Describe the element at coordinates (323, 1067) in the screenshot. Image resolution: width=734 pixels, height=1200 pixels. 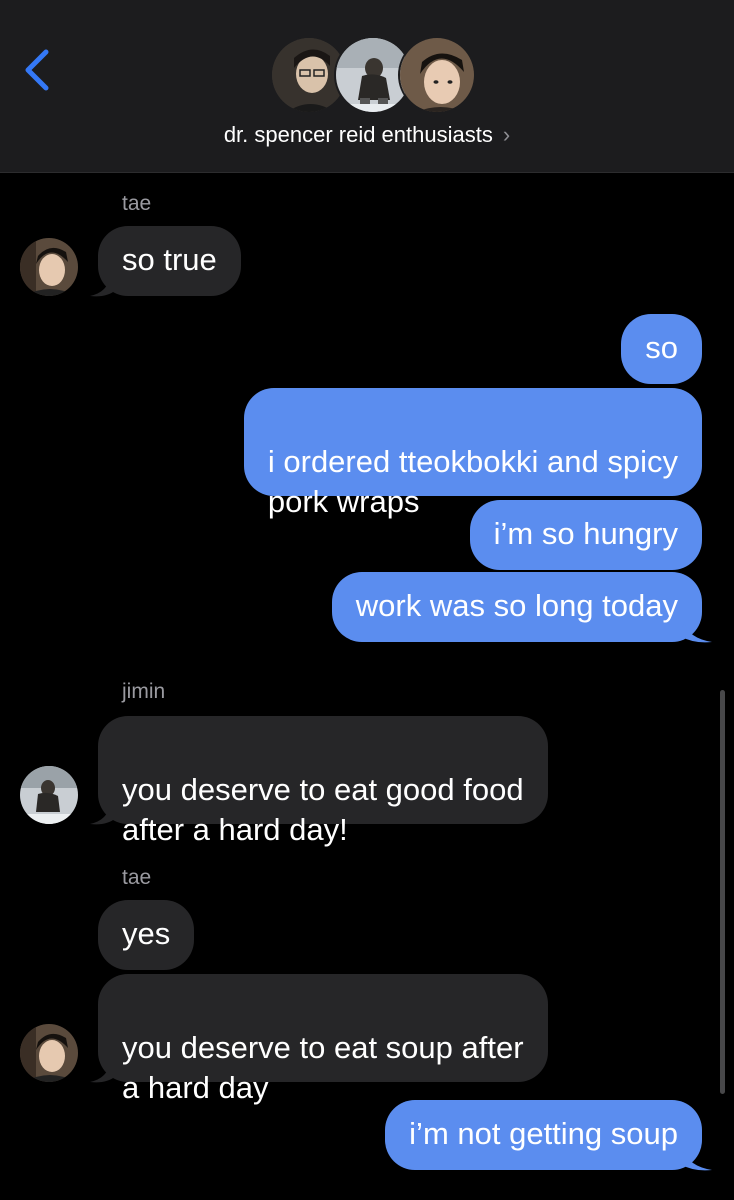
I see `message-text: you deserve to eat soup after a hard day` at that location.